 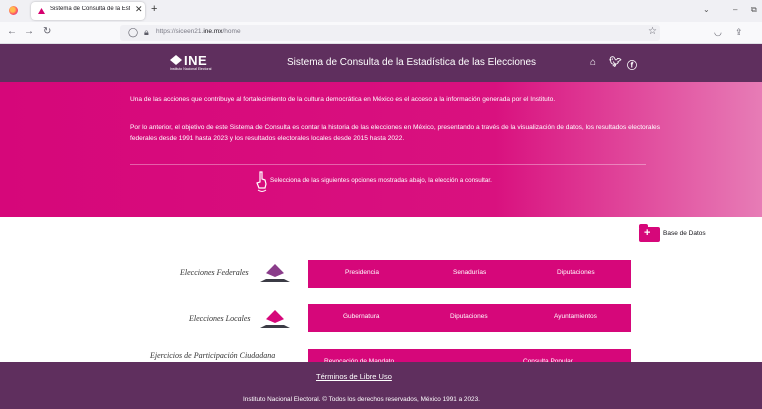 What do you see at coordinates (718, 32) in the screenshot?
I see `pocket-icon: ◡` at bounding box center [718, 32].